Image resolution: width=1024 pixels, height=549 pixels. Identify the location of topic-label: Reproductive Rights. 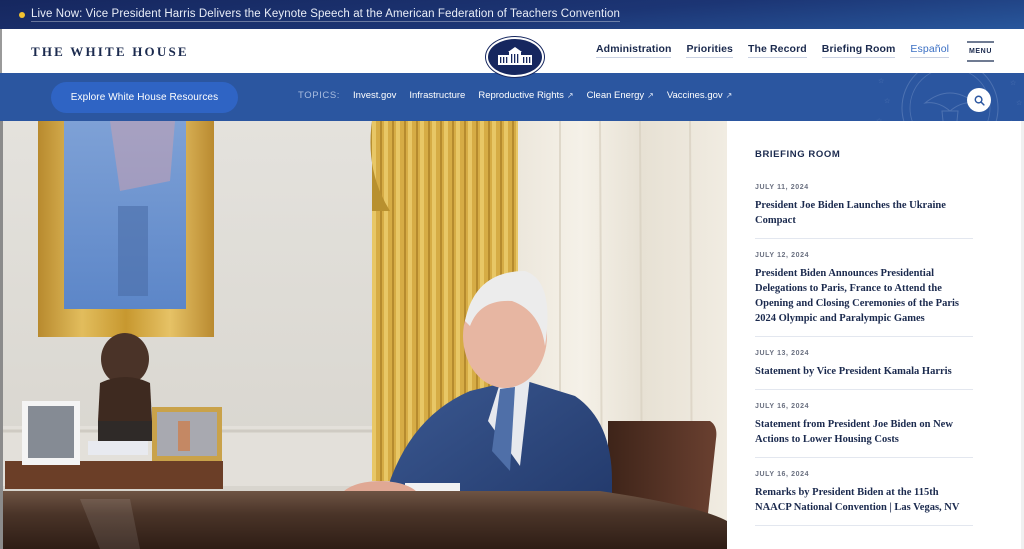
(521, 95).